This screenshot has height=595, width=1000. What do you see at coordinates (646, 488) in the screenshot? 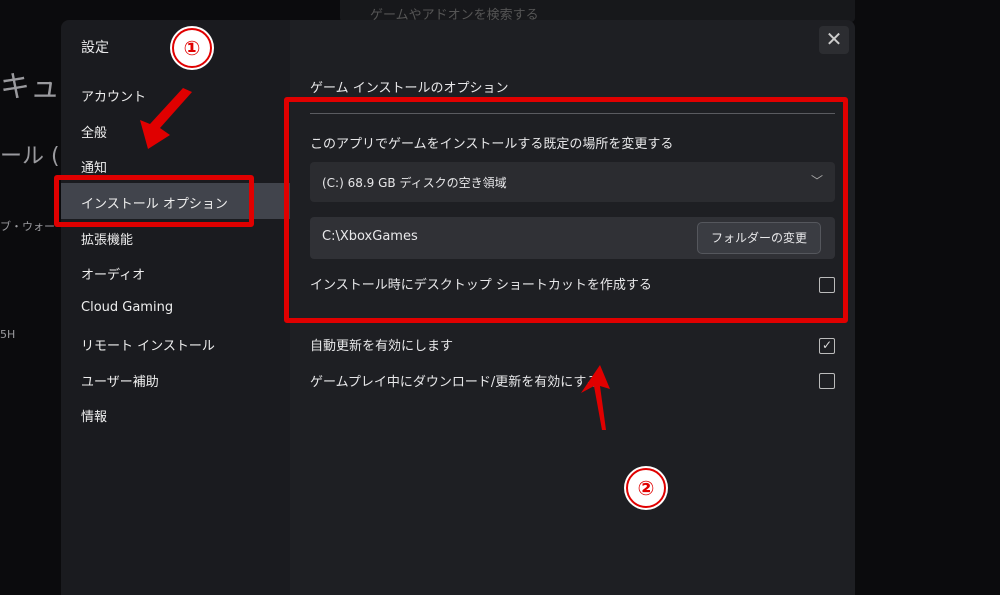
I see `step-badge-2: ②` at bounding box center [646, 488].